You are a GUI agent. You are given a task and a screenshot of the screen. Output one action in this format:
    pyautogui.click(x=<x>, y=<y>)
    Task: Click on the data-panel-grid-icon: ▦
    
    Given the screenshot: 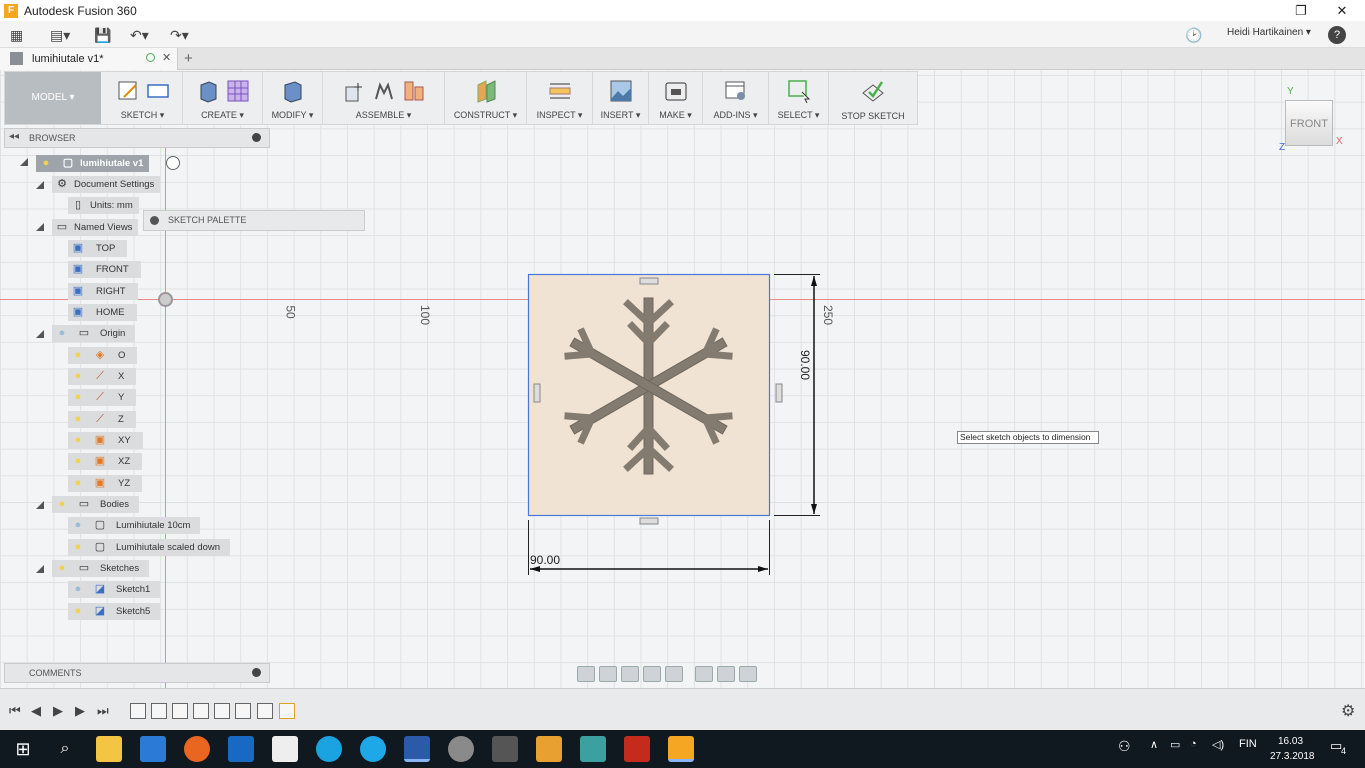 What is the action you would take?
    pyautogui.click(x=16, y=35)
    